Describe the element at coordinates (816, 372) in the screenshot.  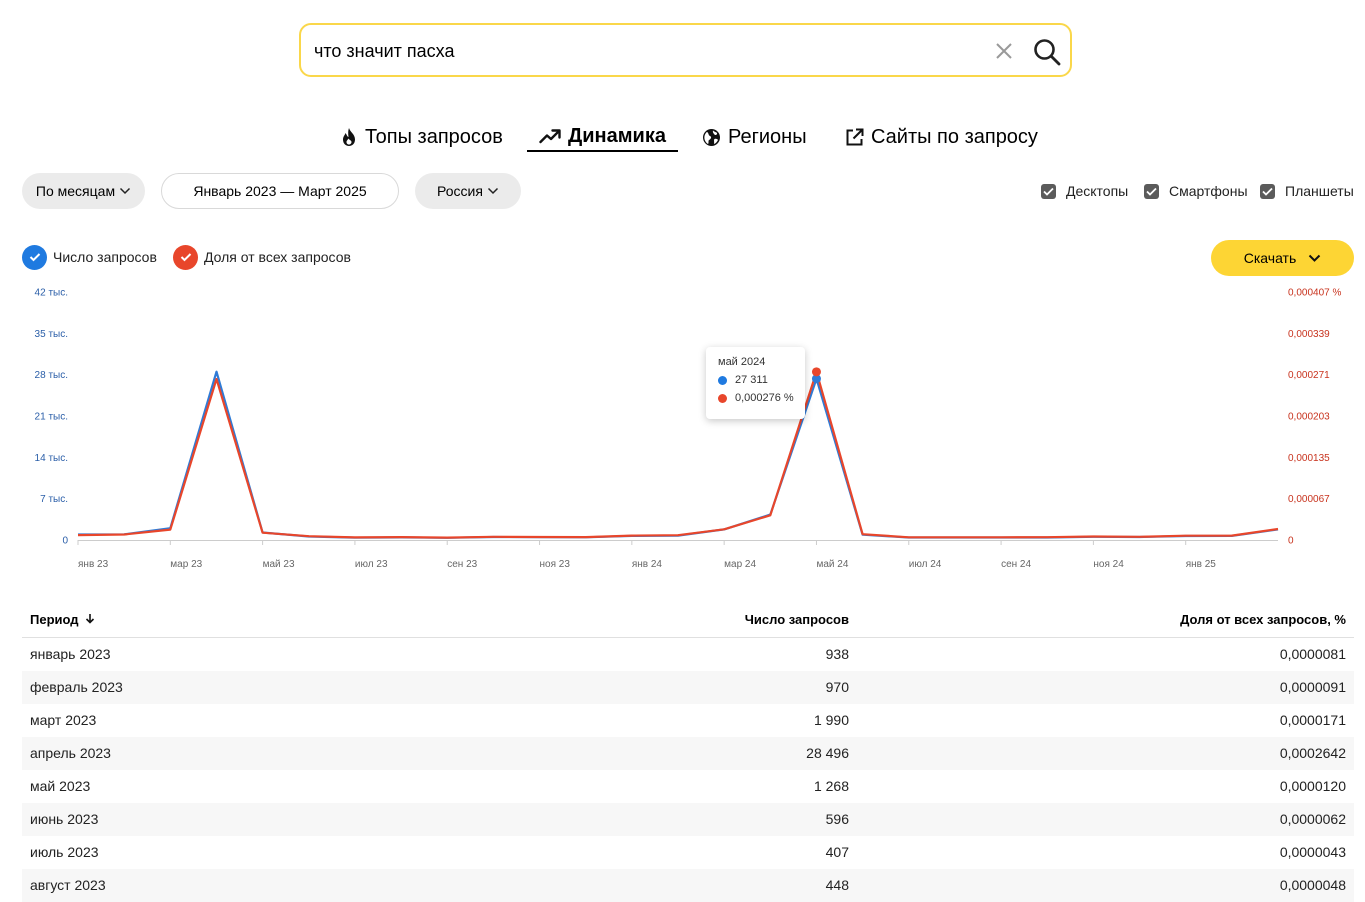
I see `highlight-point-share` at that location.